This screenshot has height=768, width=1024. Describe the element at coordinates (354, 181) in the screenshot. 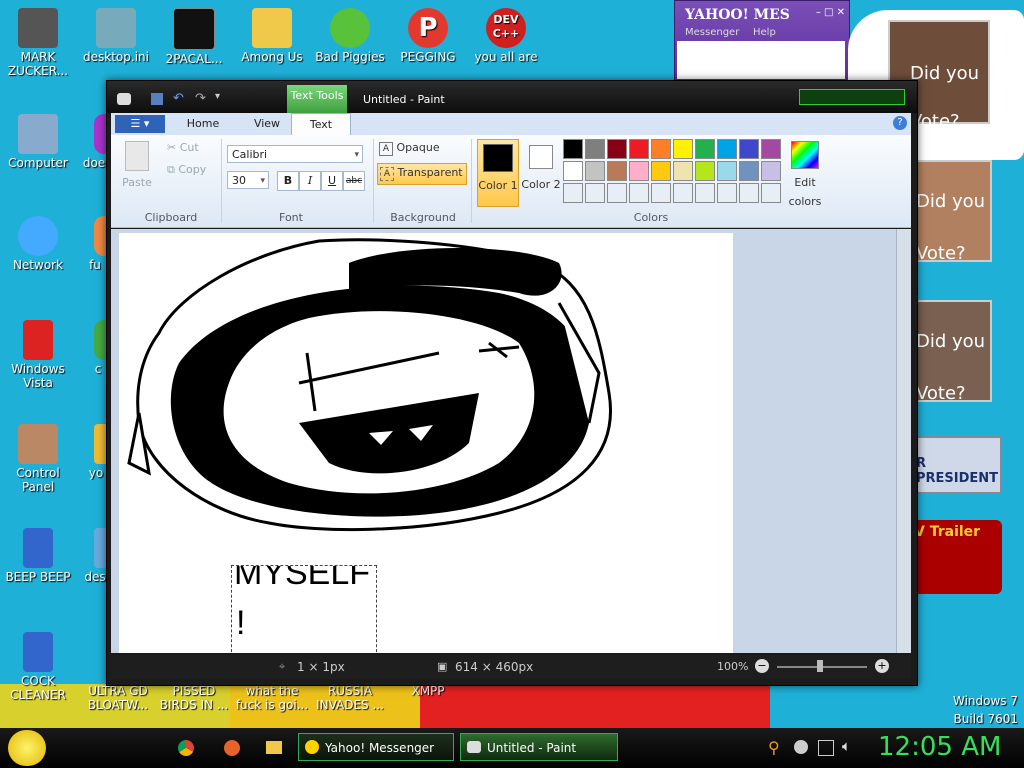

I see `strikethrough-button: abc` at that location.